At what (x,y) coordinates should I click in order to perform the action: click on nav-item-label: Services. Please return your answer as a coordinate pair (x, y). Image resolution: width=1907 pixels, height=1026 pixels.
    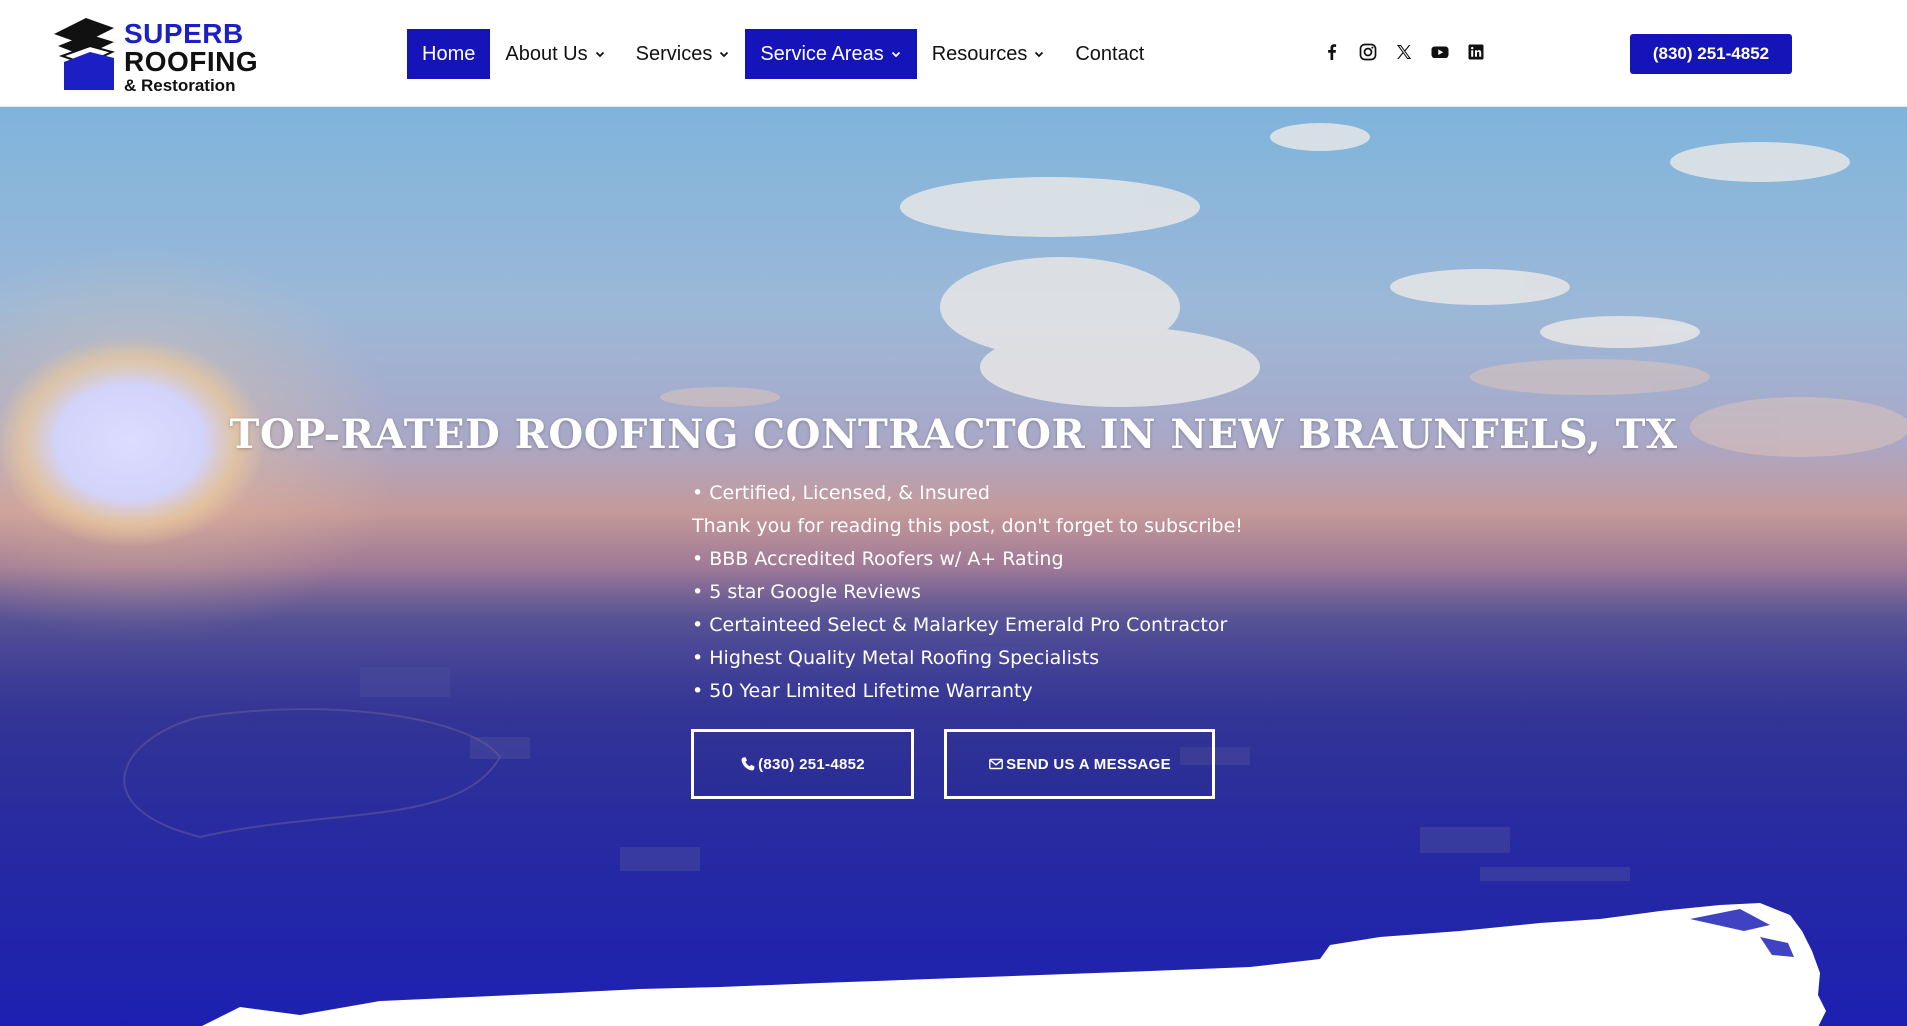
    Looking at the image, I should click on (674, 53).